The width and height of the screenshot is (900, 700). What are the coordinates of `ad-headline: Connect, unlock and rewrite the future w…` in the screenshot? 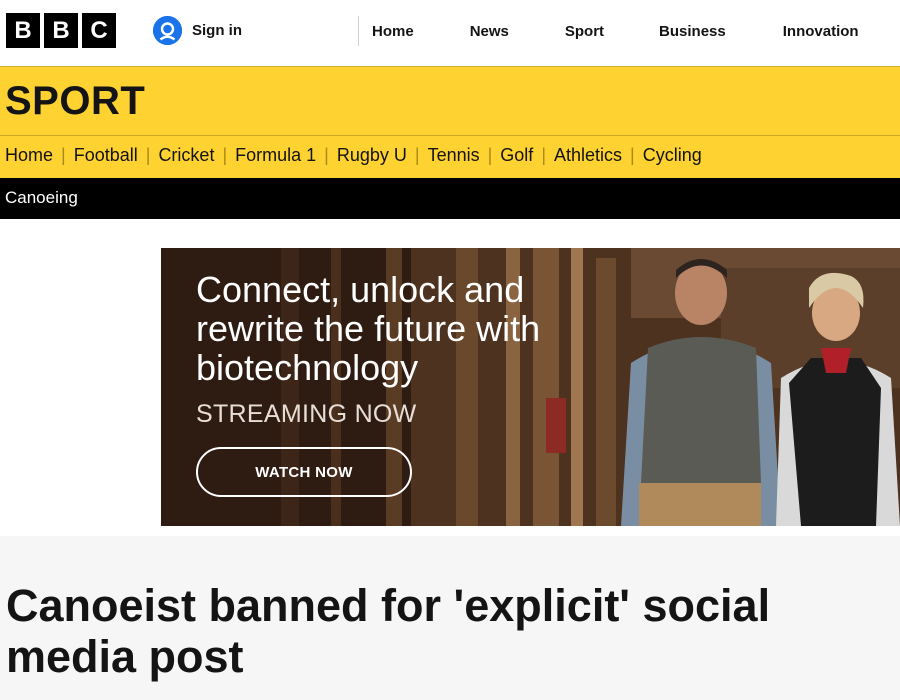 It's located at (368, 328).